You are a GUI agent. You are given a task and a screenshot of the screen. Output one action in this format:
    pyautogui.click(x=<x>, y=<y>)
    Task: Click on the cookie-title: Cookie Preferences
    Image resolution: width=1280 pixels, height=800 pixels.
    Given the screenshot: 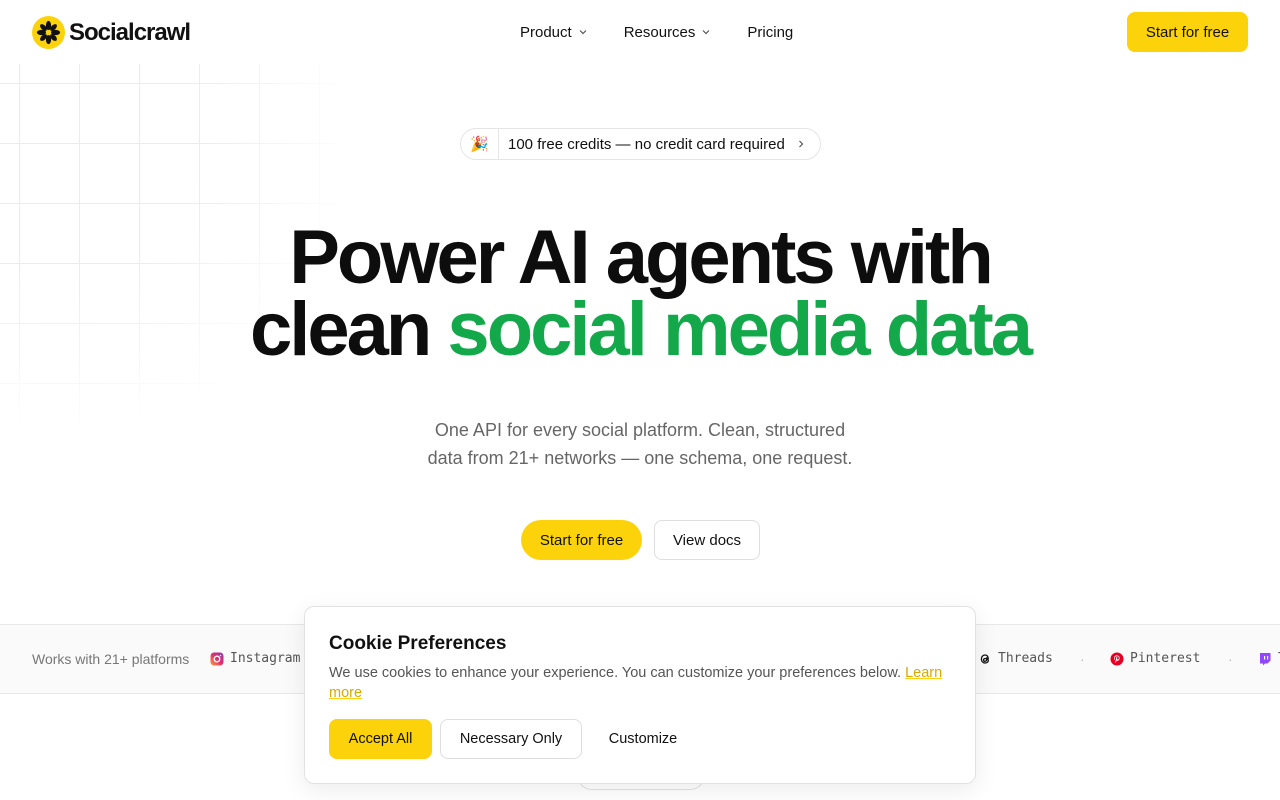 What is the action you would take?
    pyautogui.click(x=418, y=643)
    